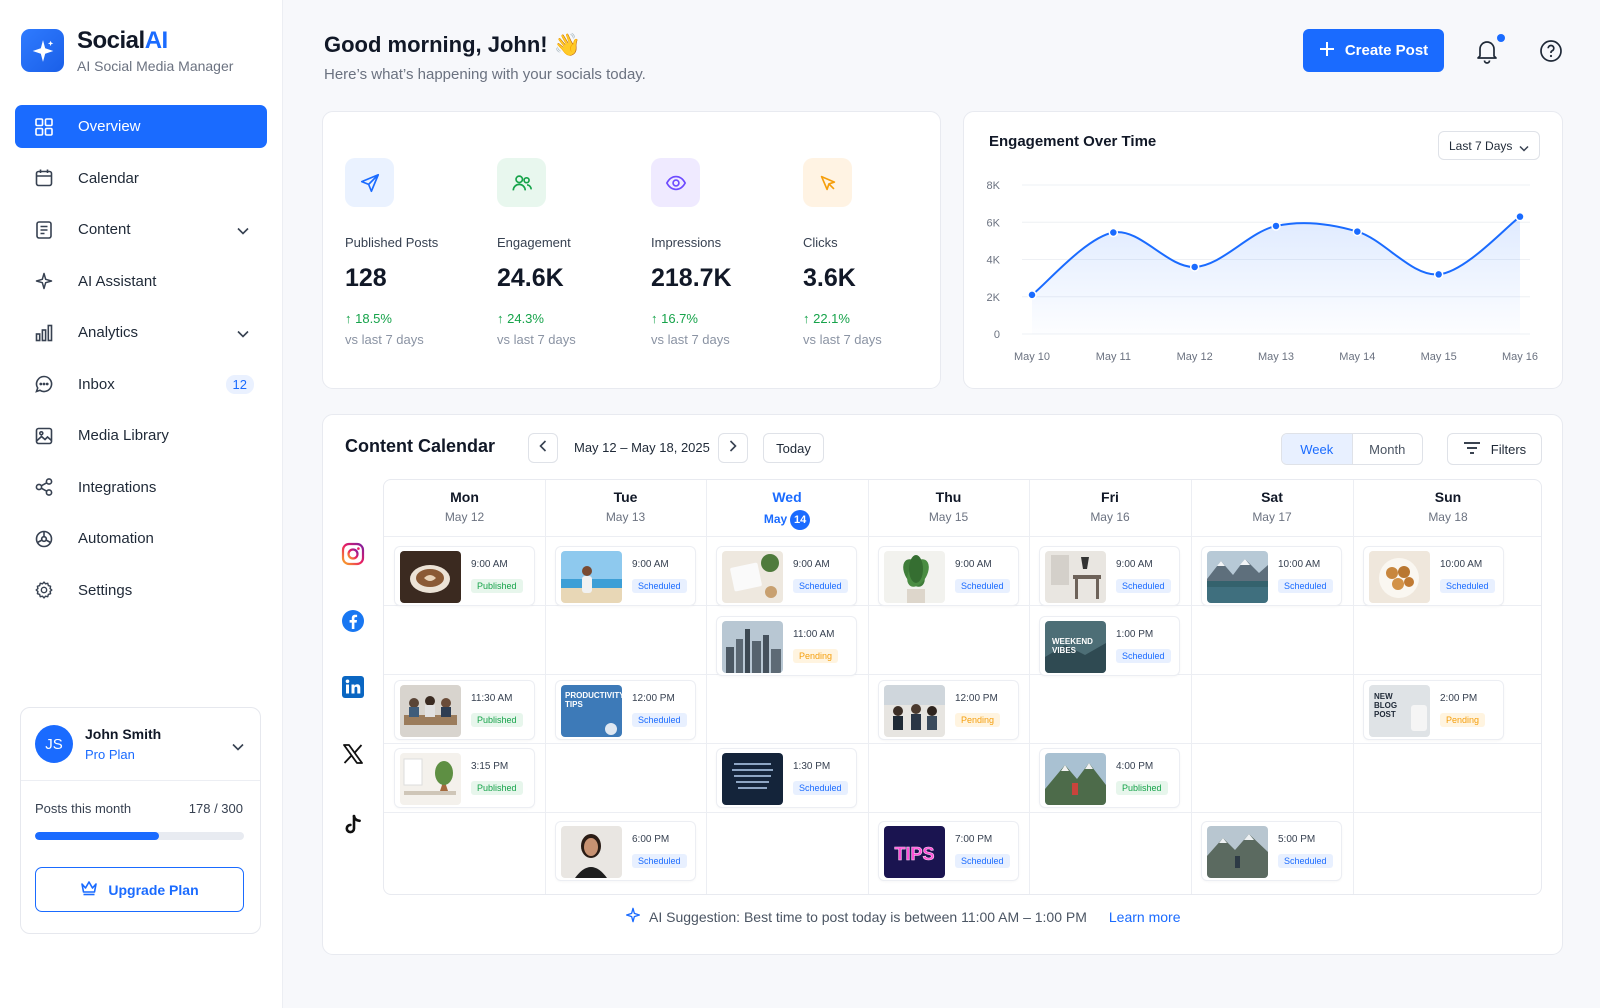 This screenshot has height=1008, width=1600. Describe the element at coordinates (1134, 564) in the screenshot. I see `post-time: 9:00 AM` at that location.